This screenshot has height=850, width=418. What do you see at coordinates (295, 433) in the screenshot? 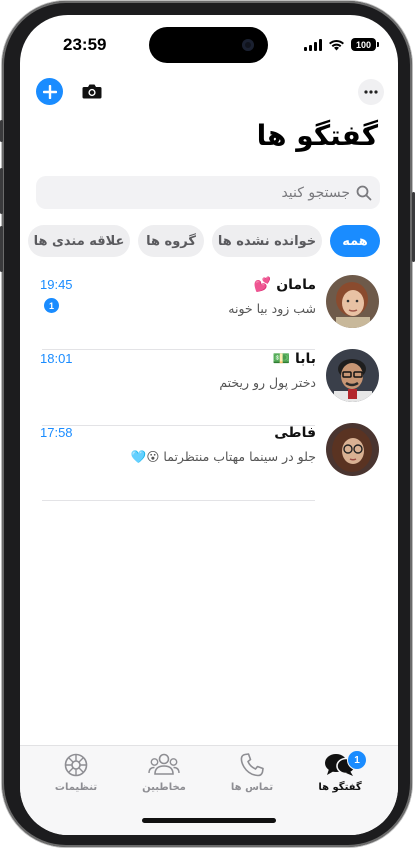
I see `chat-name: فاطی` at bounding box center [295, 433].